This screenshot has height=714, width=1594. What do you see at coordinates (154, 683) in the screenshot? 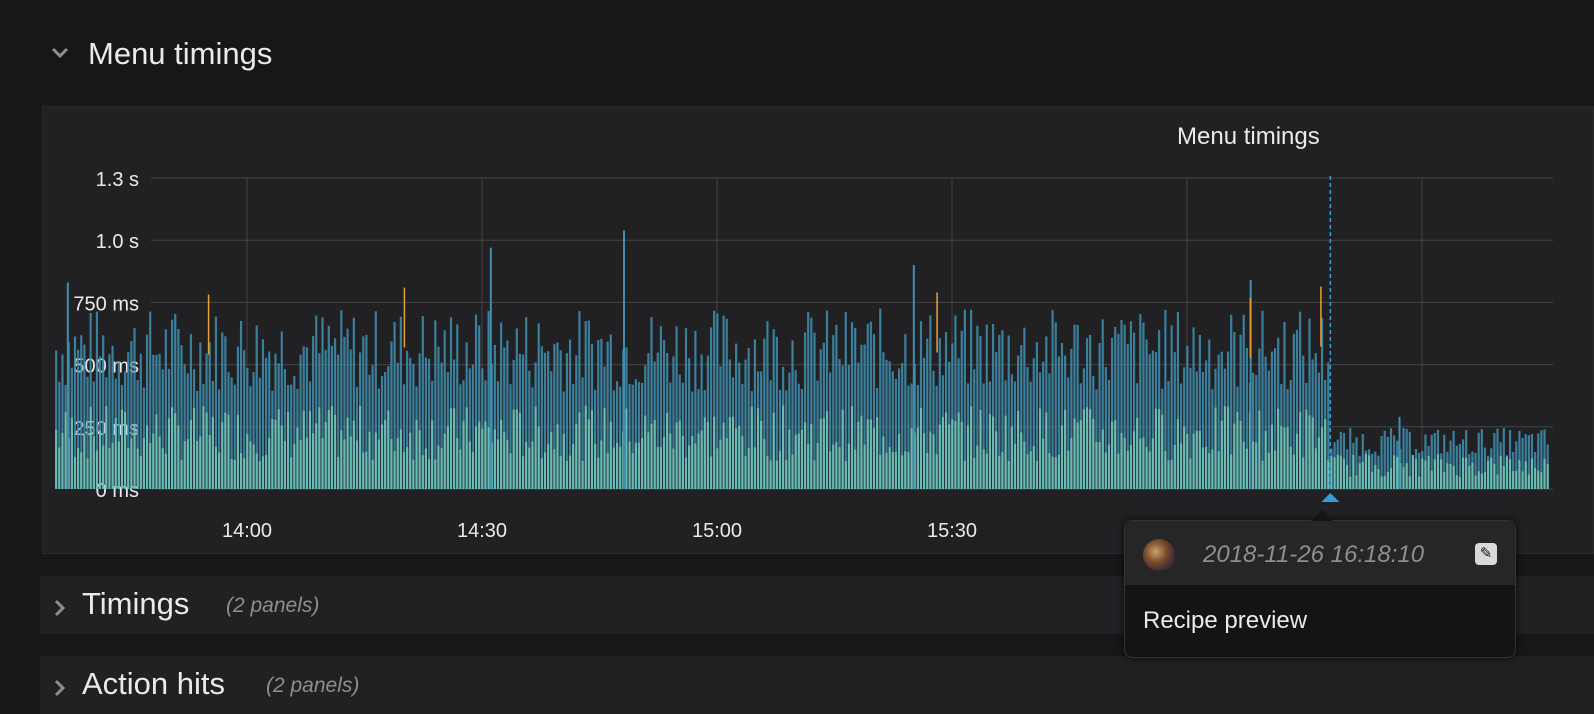
I see `row-name: Action hits` at bounding box center [154, 683].